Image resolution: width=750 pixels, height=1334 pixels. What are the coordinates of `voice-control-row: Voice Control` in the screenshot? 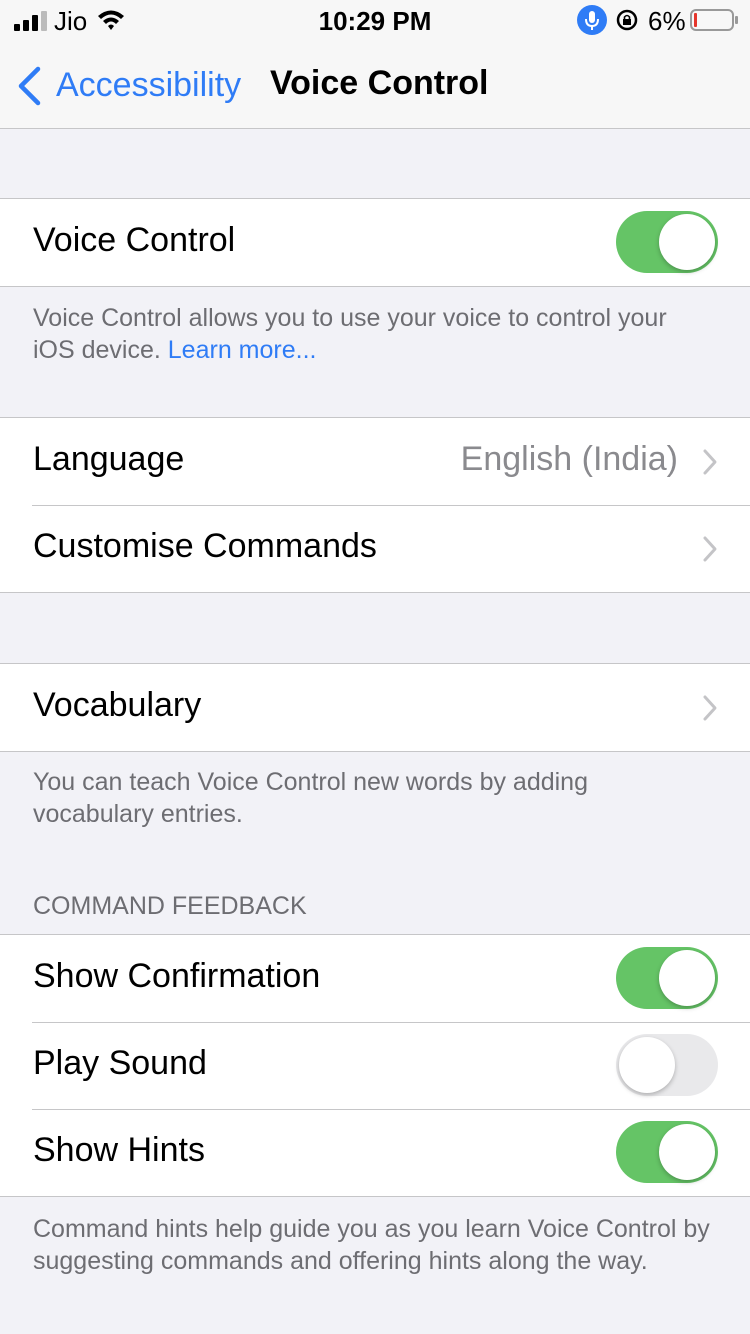 It's located at (375, 242).